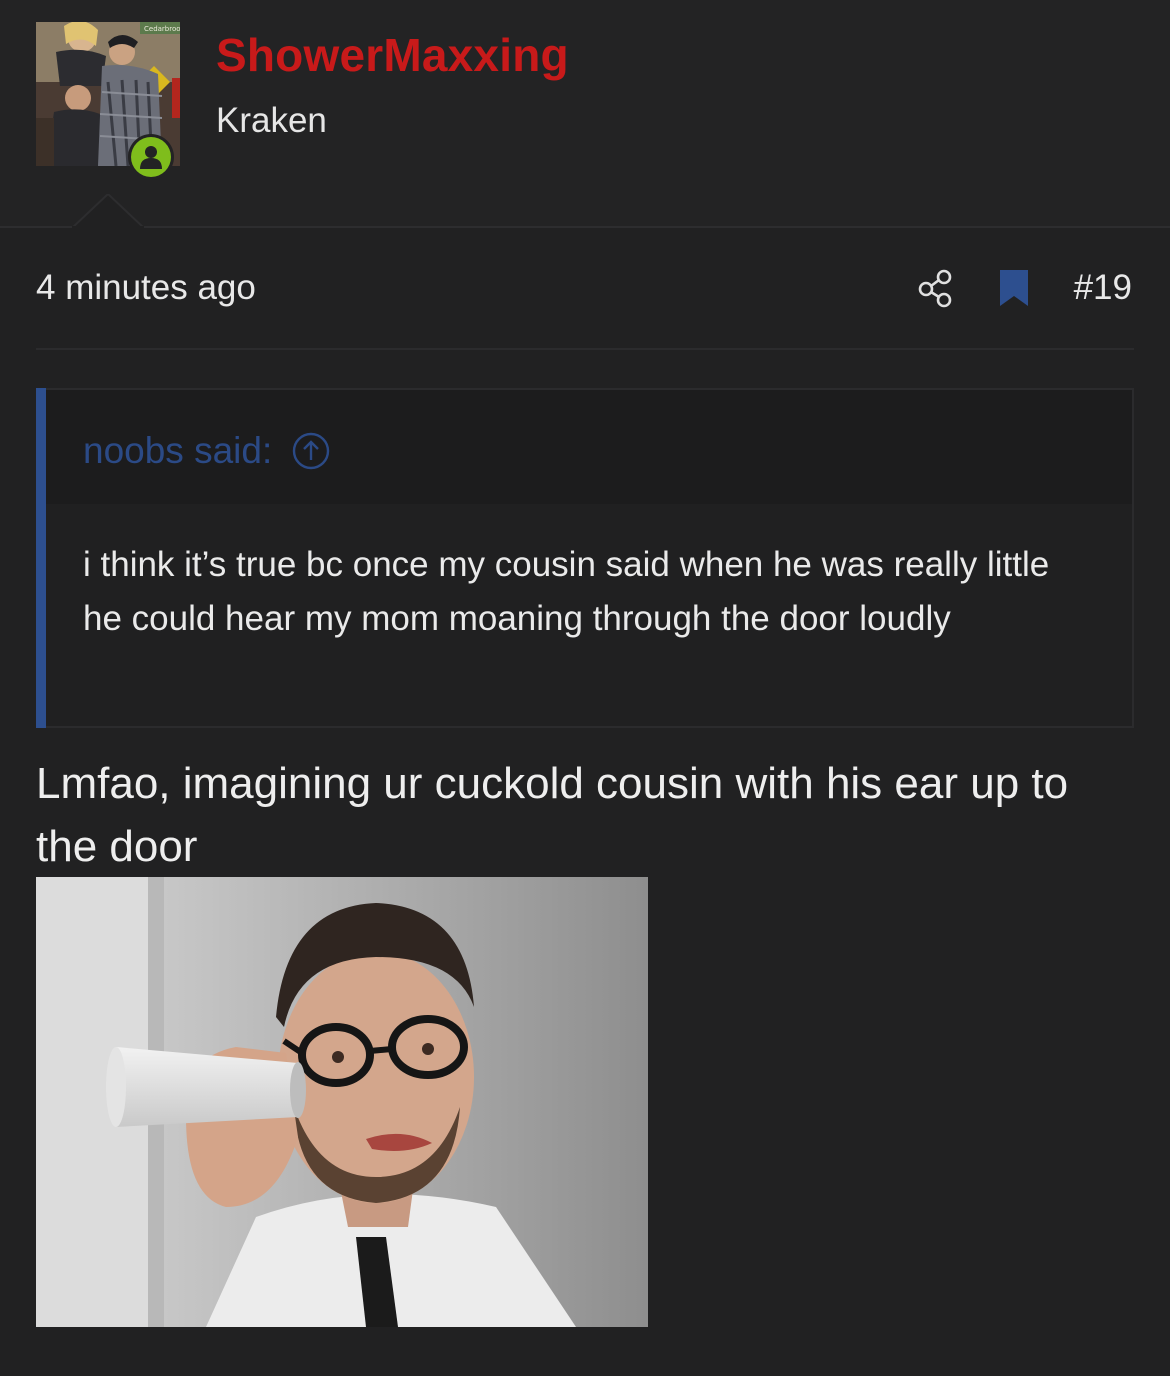  Describe the element at coordinates (589, 447) in the screenshot. I see `quote-header: noobs said:` at that location.